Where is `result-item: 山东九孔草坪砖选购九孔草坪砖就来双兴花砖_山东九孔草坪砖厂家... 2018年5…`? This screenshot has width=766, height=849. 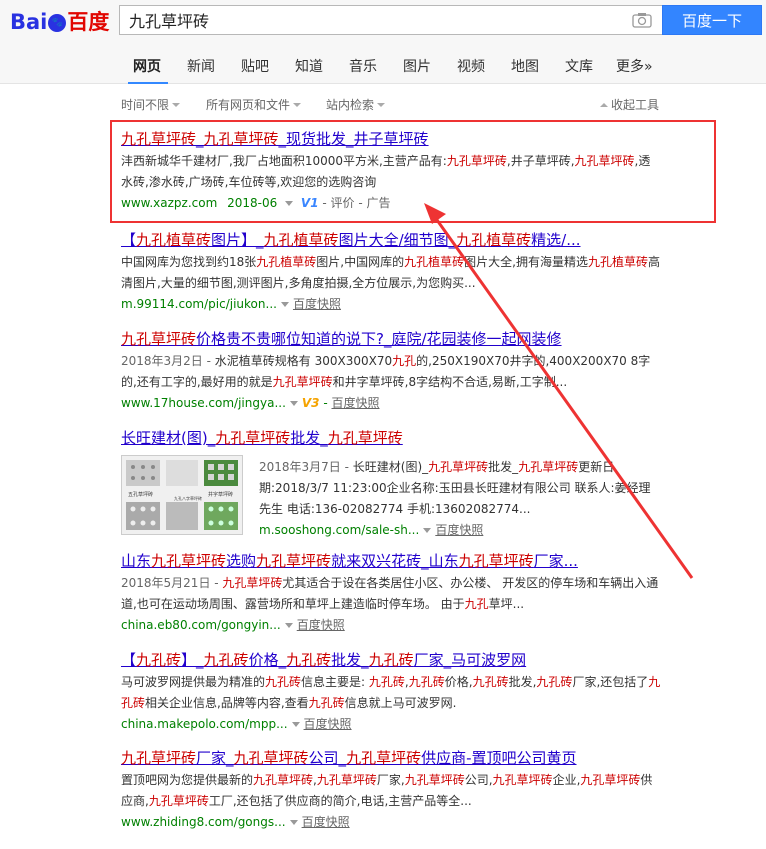 result-item: 山东九孔草坪砖选购九孔草坪砖就来双兴花砖_山东九孔草坪砖厂家... 2018年5… is located at coordinates (391, 593).